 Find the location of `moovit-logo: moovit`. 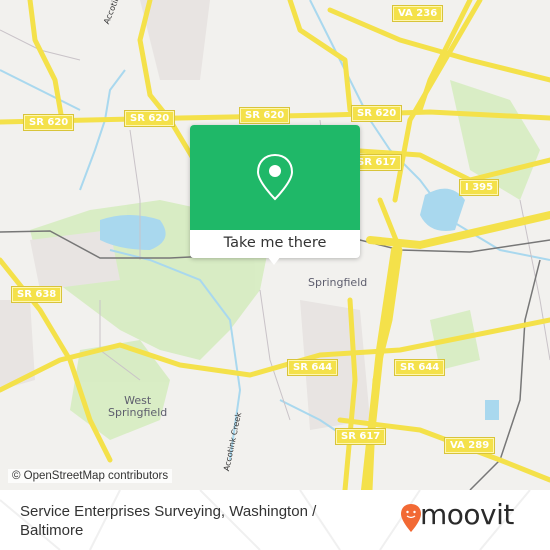

moovit-logo: moovit is located at coordinates (475, 519).